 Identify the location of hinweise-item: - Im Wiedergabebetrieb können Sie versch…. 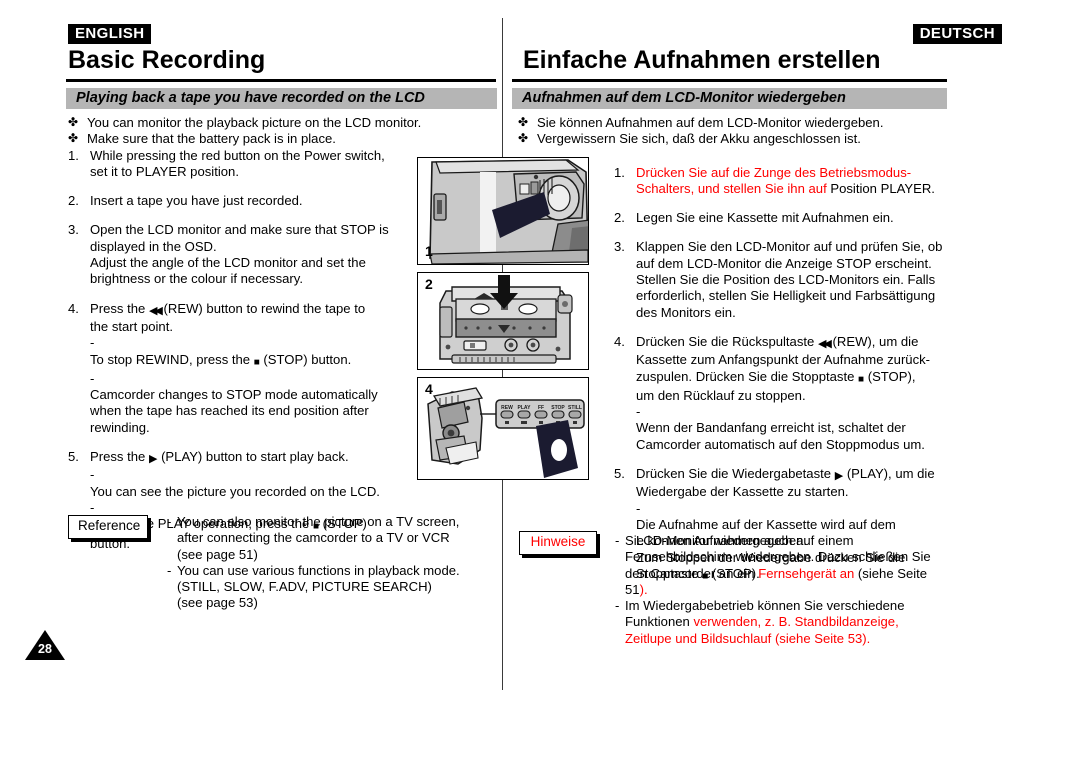
(760, 622).